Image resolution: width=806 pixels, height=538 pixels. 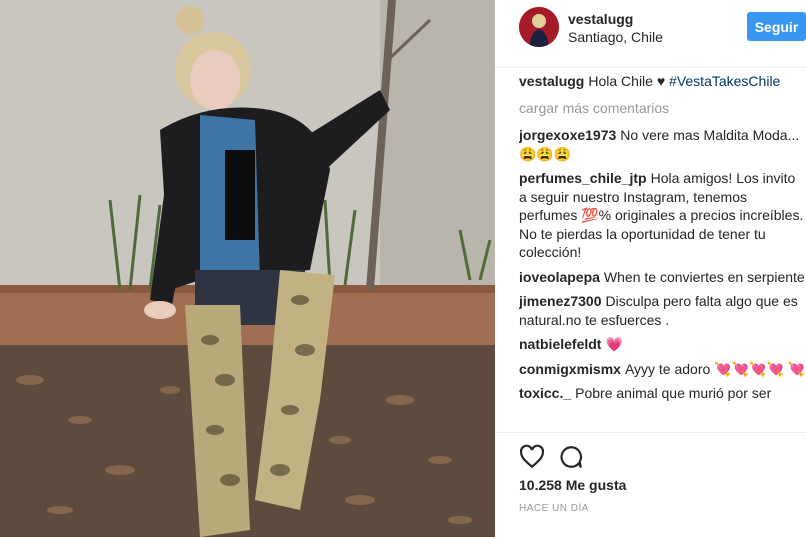 I want to click on comment-text: 💗, so click(x=614, y=344).